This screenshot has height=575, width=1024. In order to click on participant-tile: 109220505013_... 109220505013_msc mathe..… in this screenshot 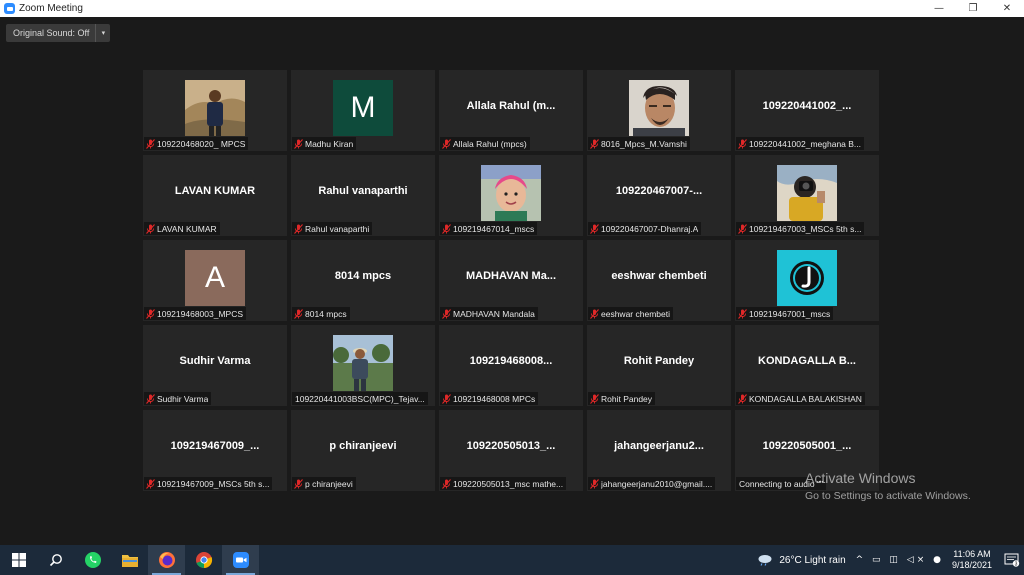, I will do `click(511, 450)`.